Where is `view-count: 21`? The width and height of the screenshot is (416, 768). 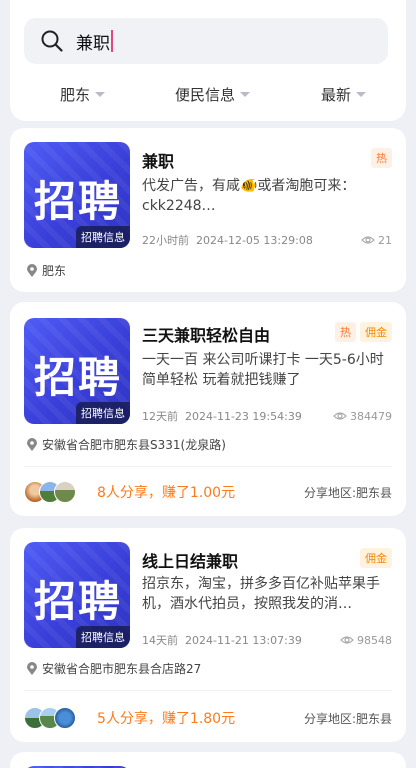 view-count: 21 is located at coordinates (376, 240).